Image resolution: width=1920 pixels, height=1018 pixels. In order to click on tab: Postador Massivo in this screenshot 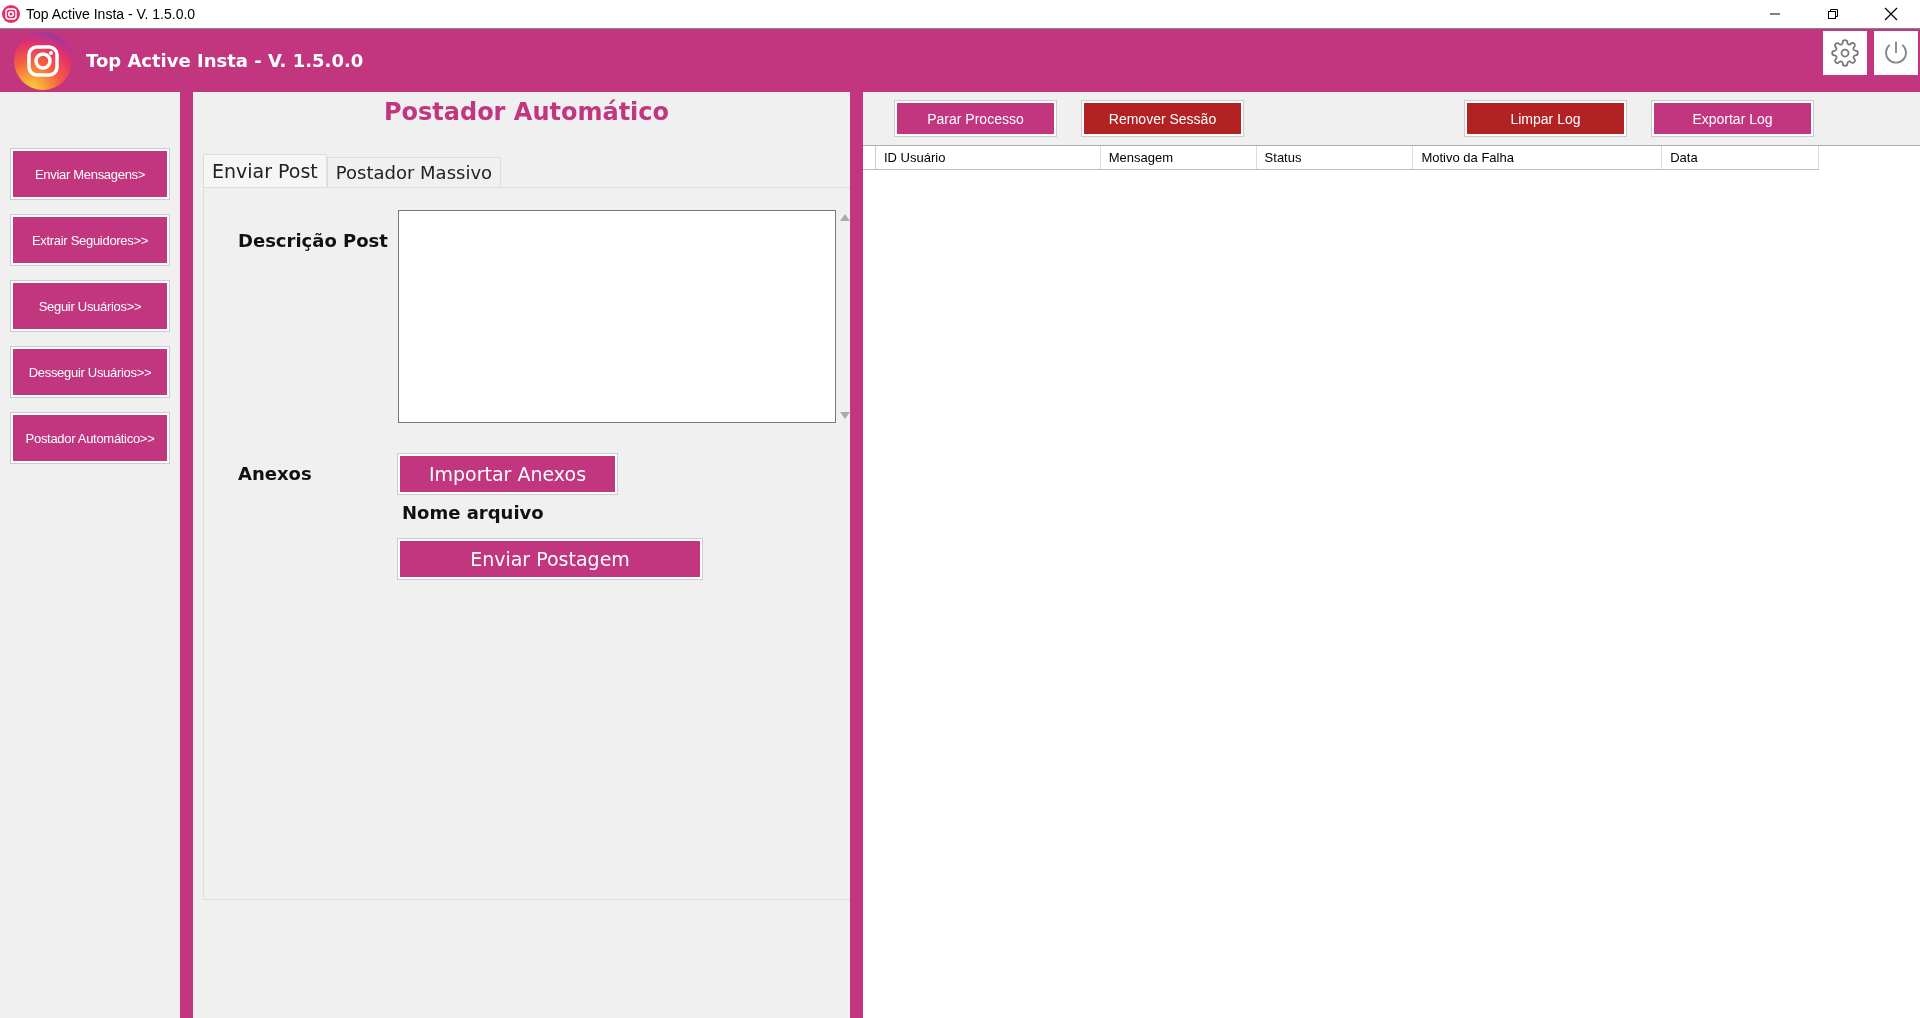, I will do `click(414, 172)`.